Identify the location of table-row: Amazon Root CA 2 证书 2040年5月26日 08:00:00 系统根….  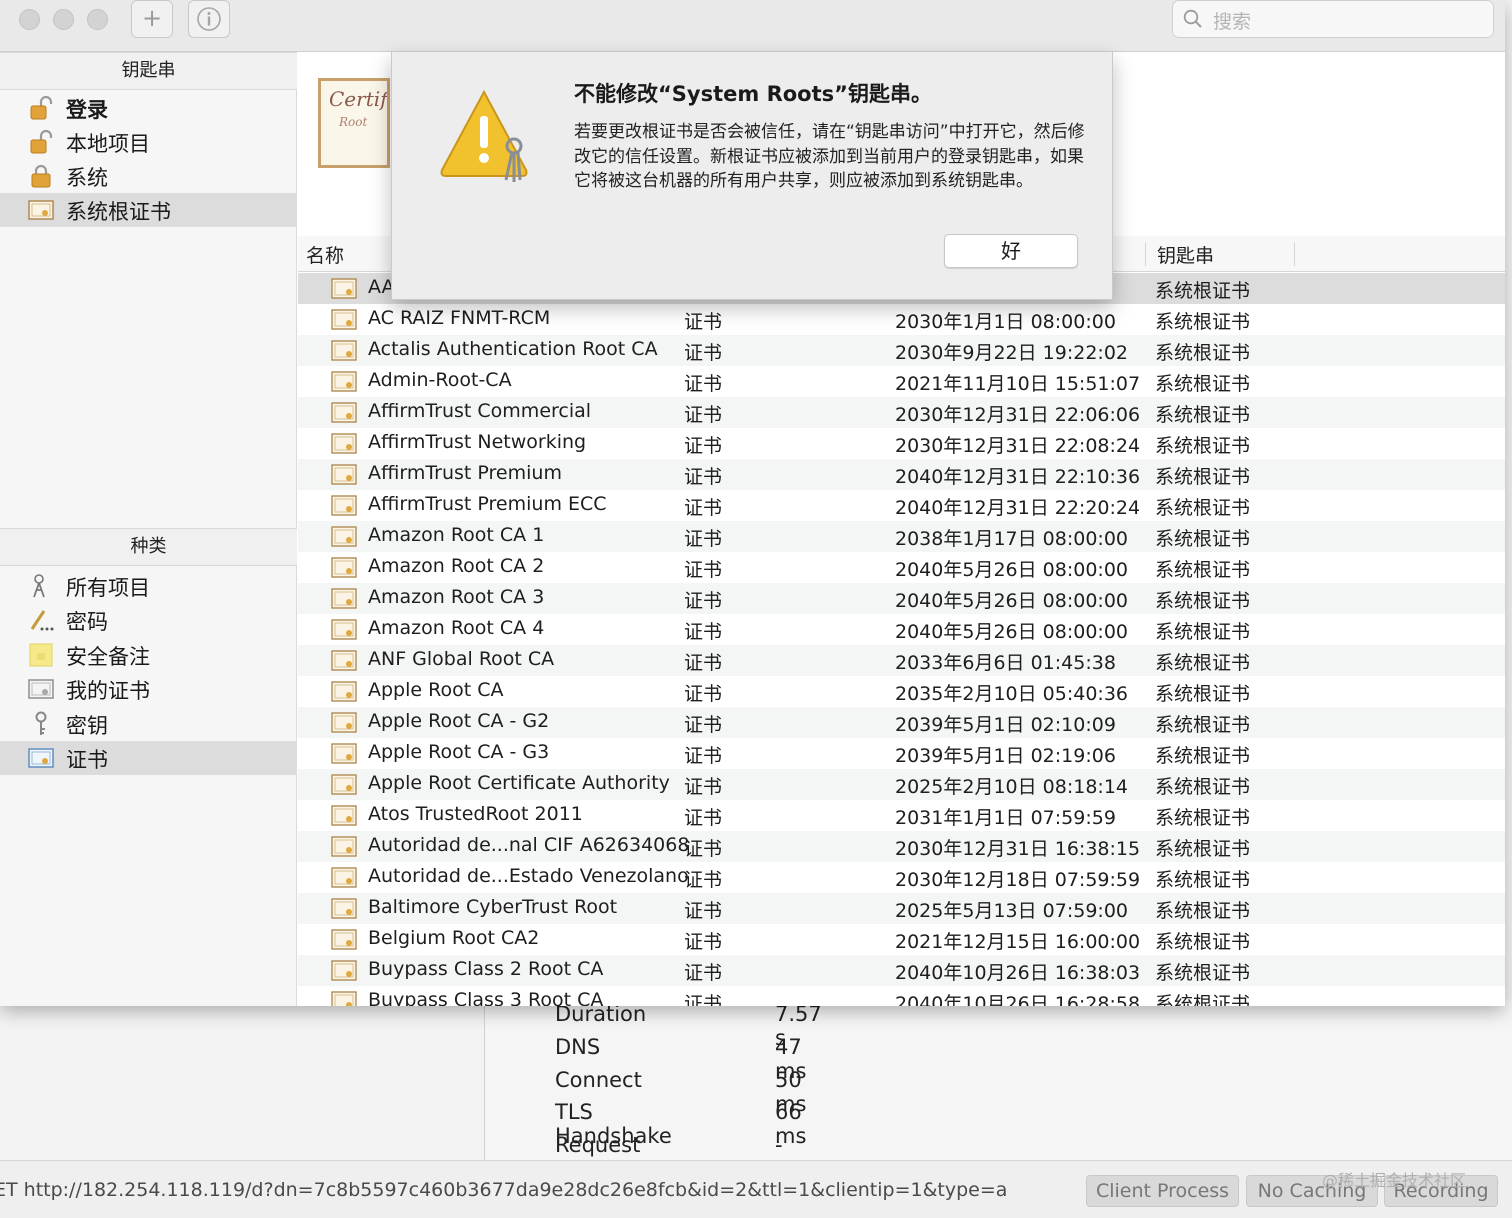
(901, 567).